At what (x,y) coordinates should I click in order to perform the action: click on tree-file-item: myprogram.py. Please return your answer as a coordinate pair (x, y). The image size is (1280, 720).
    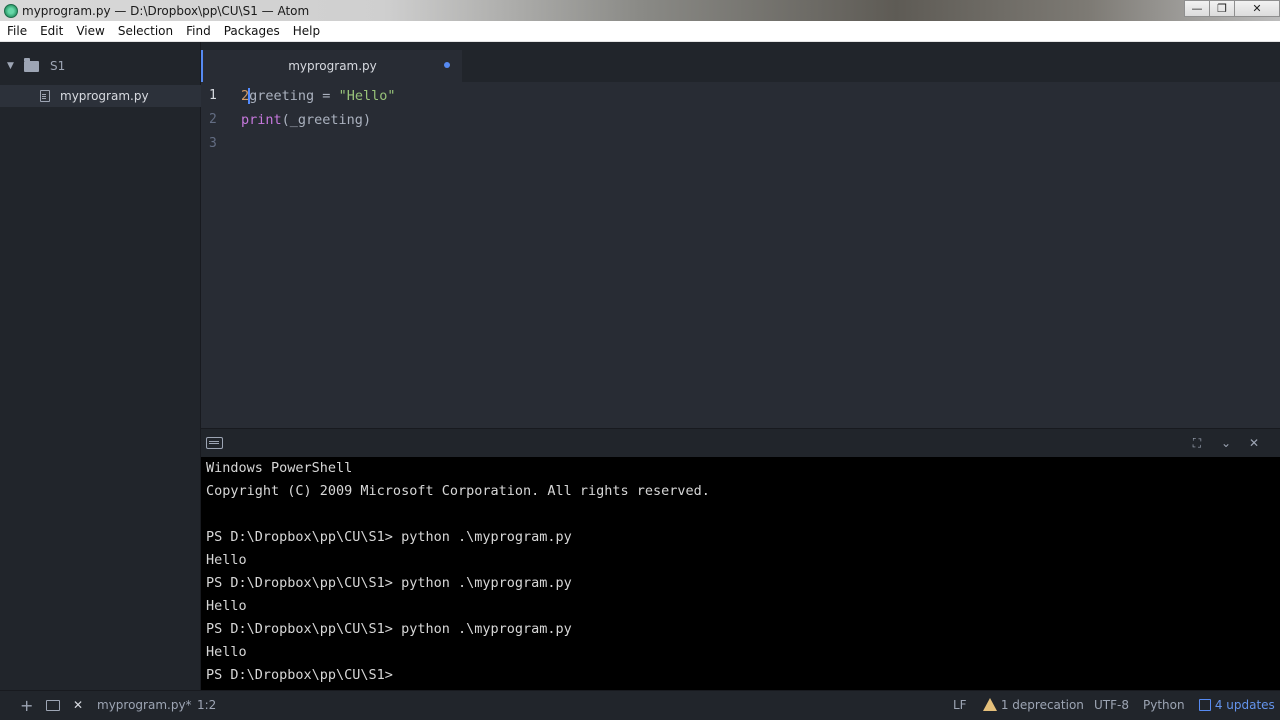
    Looking at the image, I should click on (100, 96).